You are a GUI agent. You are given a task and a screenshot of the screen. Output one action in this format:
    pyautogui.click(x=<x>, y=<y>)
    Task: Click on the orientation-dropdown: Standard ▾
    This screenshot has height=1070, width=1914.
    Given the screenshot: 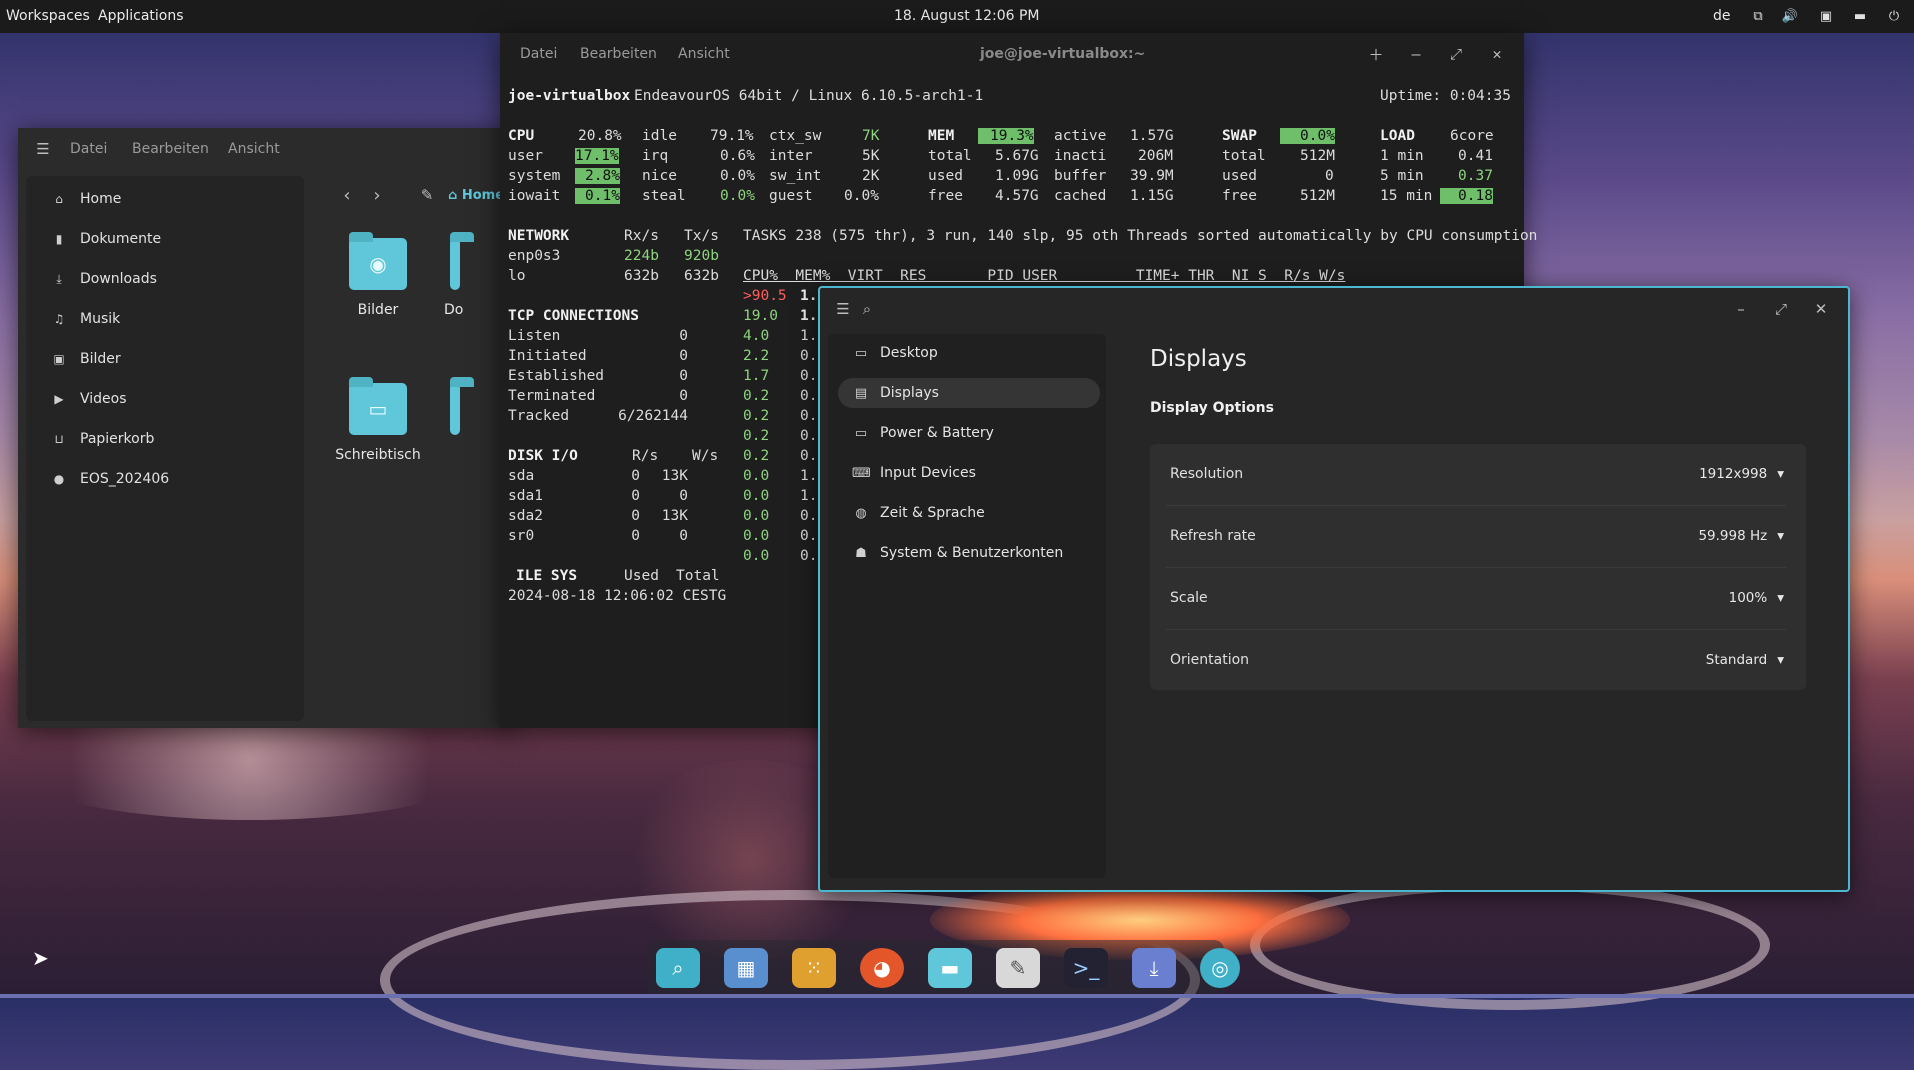 What is the action you would take?
    pyautogui.click(x=1745, y=660)
    